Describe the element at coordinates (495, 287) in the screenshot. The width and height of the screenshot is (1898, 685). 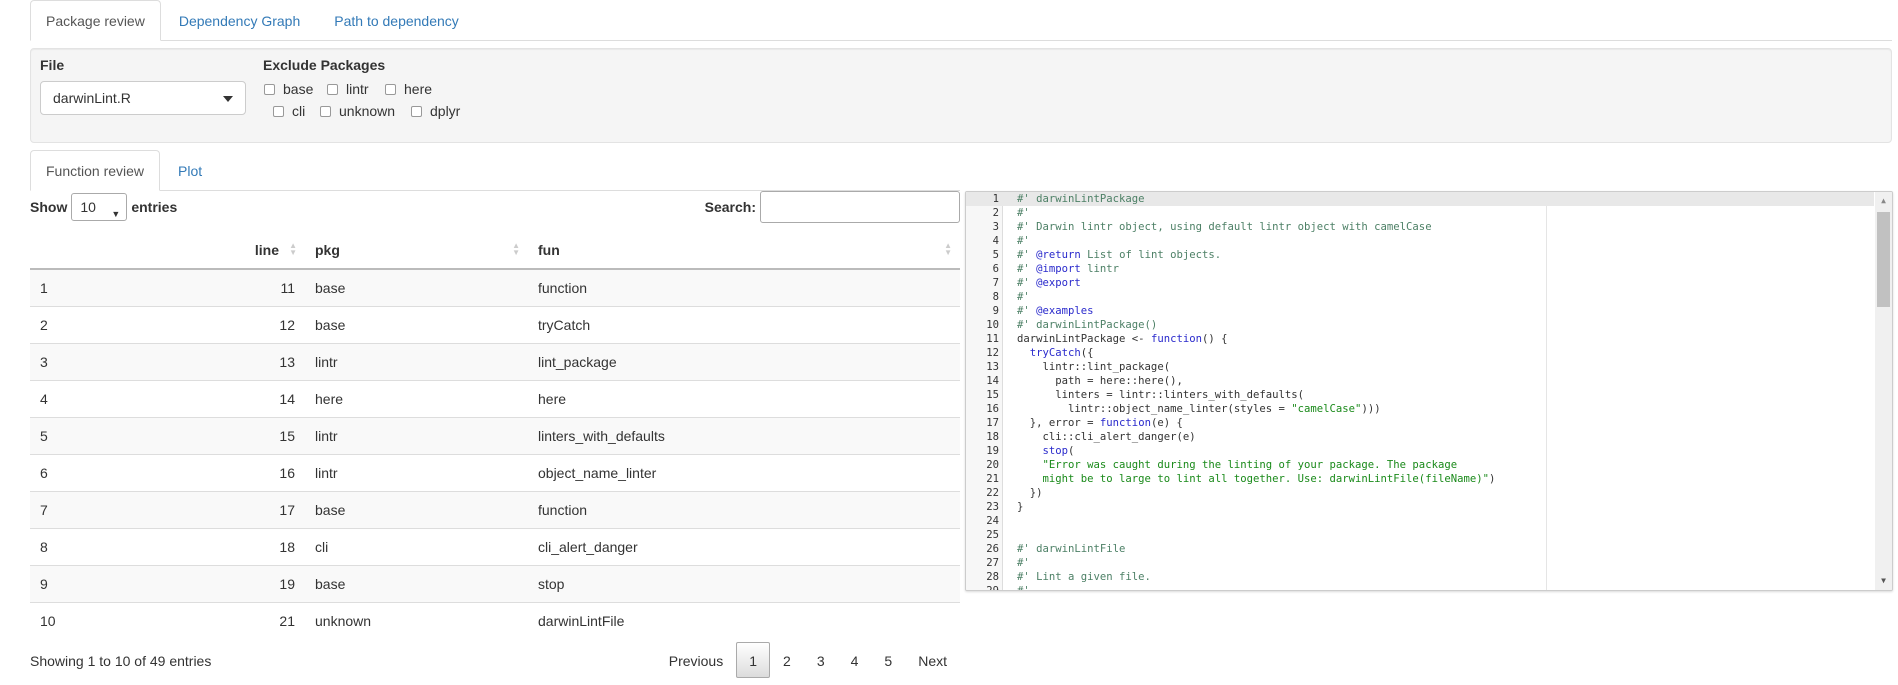
I see `table-row: 1 11 base function` at that location.